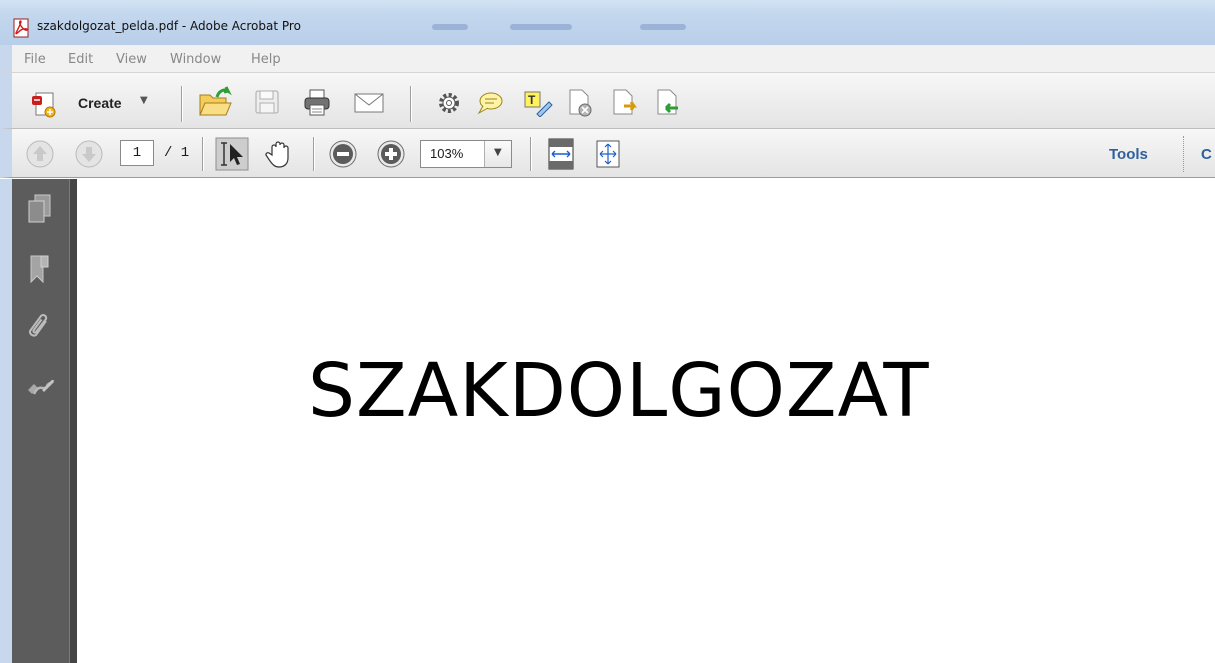 Image resolution: width=1215 pixels, height=663 pixels. I want to click on zoom-value: 103%, so click(447, 153).